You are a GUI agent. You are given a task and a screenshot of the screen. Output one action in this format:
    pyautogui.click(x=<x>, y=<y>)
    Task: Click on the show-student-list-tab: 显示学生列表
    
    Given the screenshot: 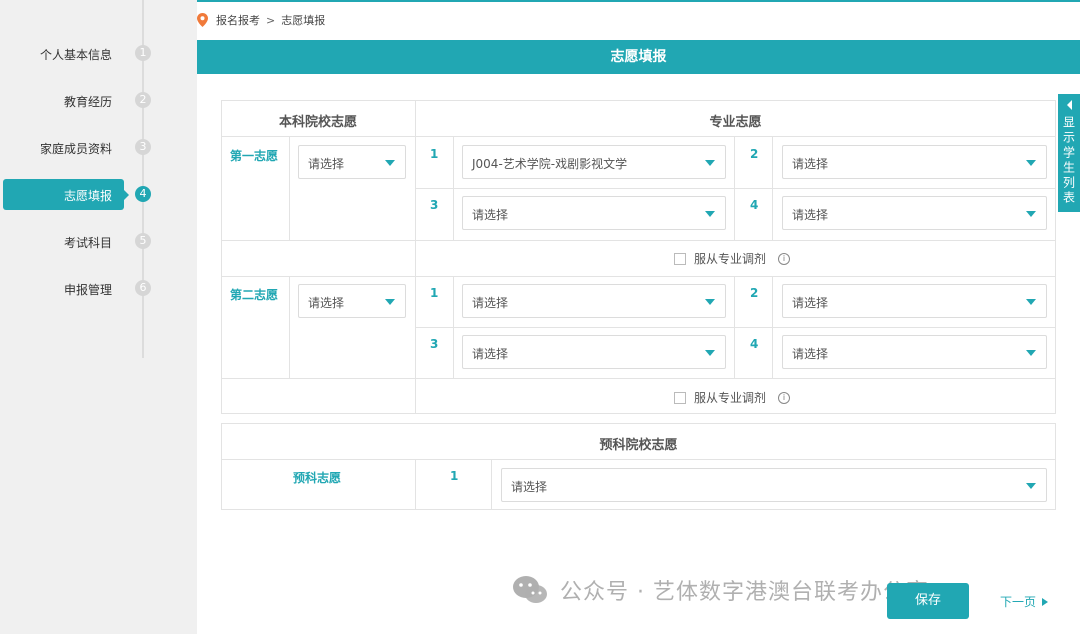 What is the action you would take?
    pyautogui.click(x=1069, y=153)
    